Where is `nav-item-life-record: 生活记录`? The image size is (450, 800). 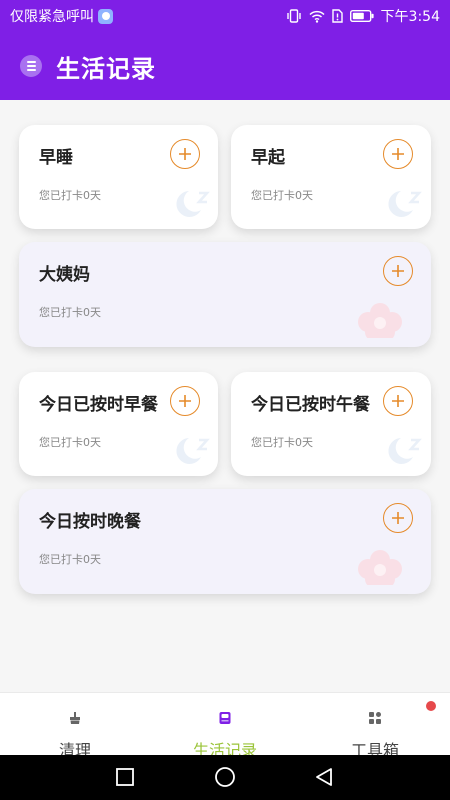 nav-item-life-record: 生活记录 is located at coordinates (225, 726).